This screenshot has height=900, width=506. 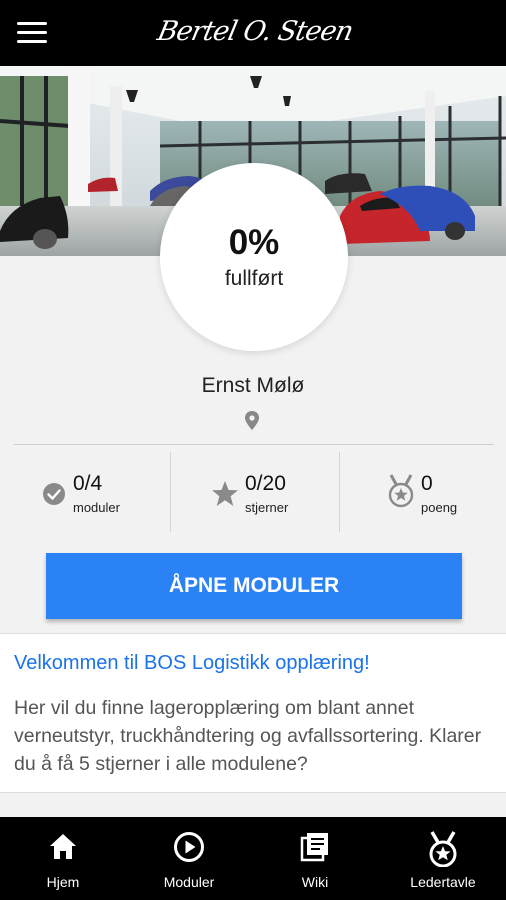 What do you see at coordinates (427, 483) in the screenshot?
I see `stat-points-value: 0` at bounding box center [427, 483].